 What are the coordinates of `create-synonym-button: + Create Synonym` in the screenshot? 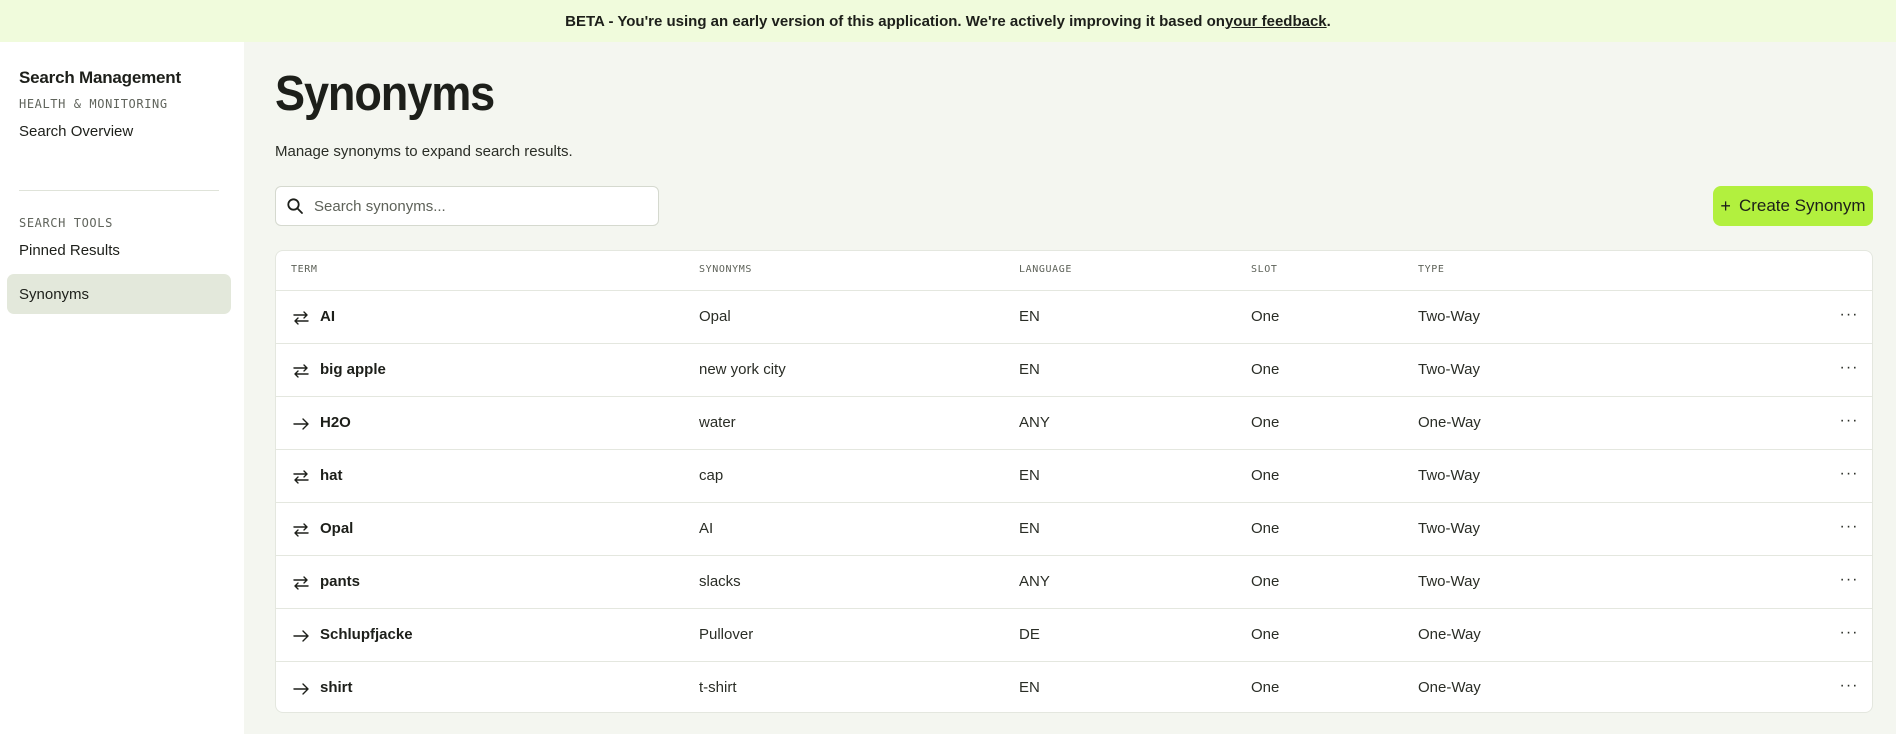 It's located at (1793, 206).